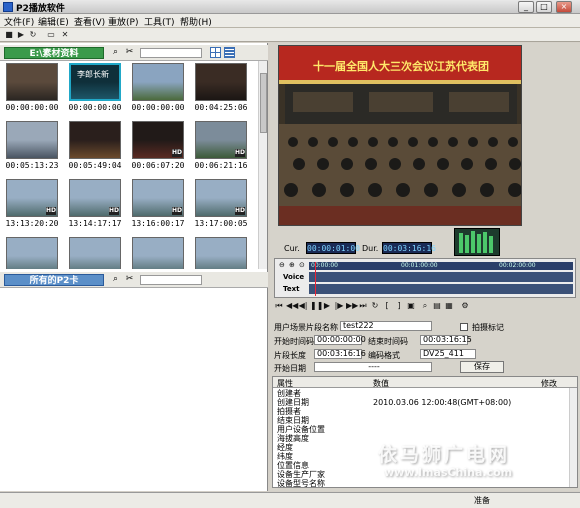 The width and height of the screenshot is (580, 508). Describe the element at coordinates (449, 306) in the screenshot. I see `export-icon: ▦` at that location.